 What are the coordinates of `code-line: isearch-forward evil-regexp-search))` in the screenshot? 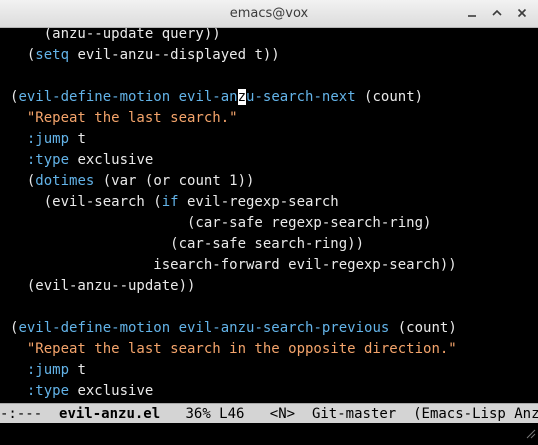 It's located at (233, 265).